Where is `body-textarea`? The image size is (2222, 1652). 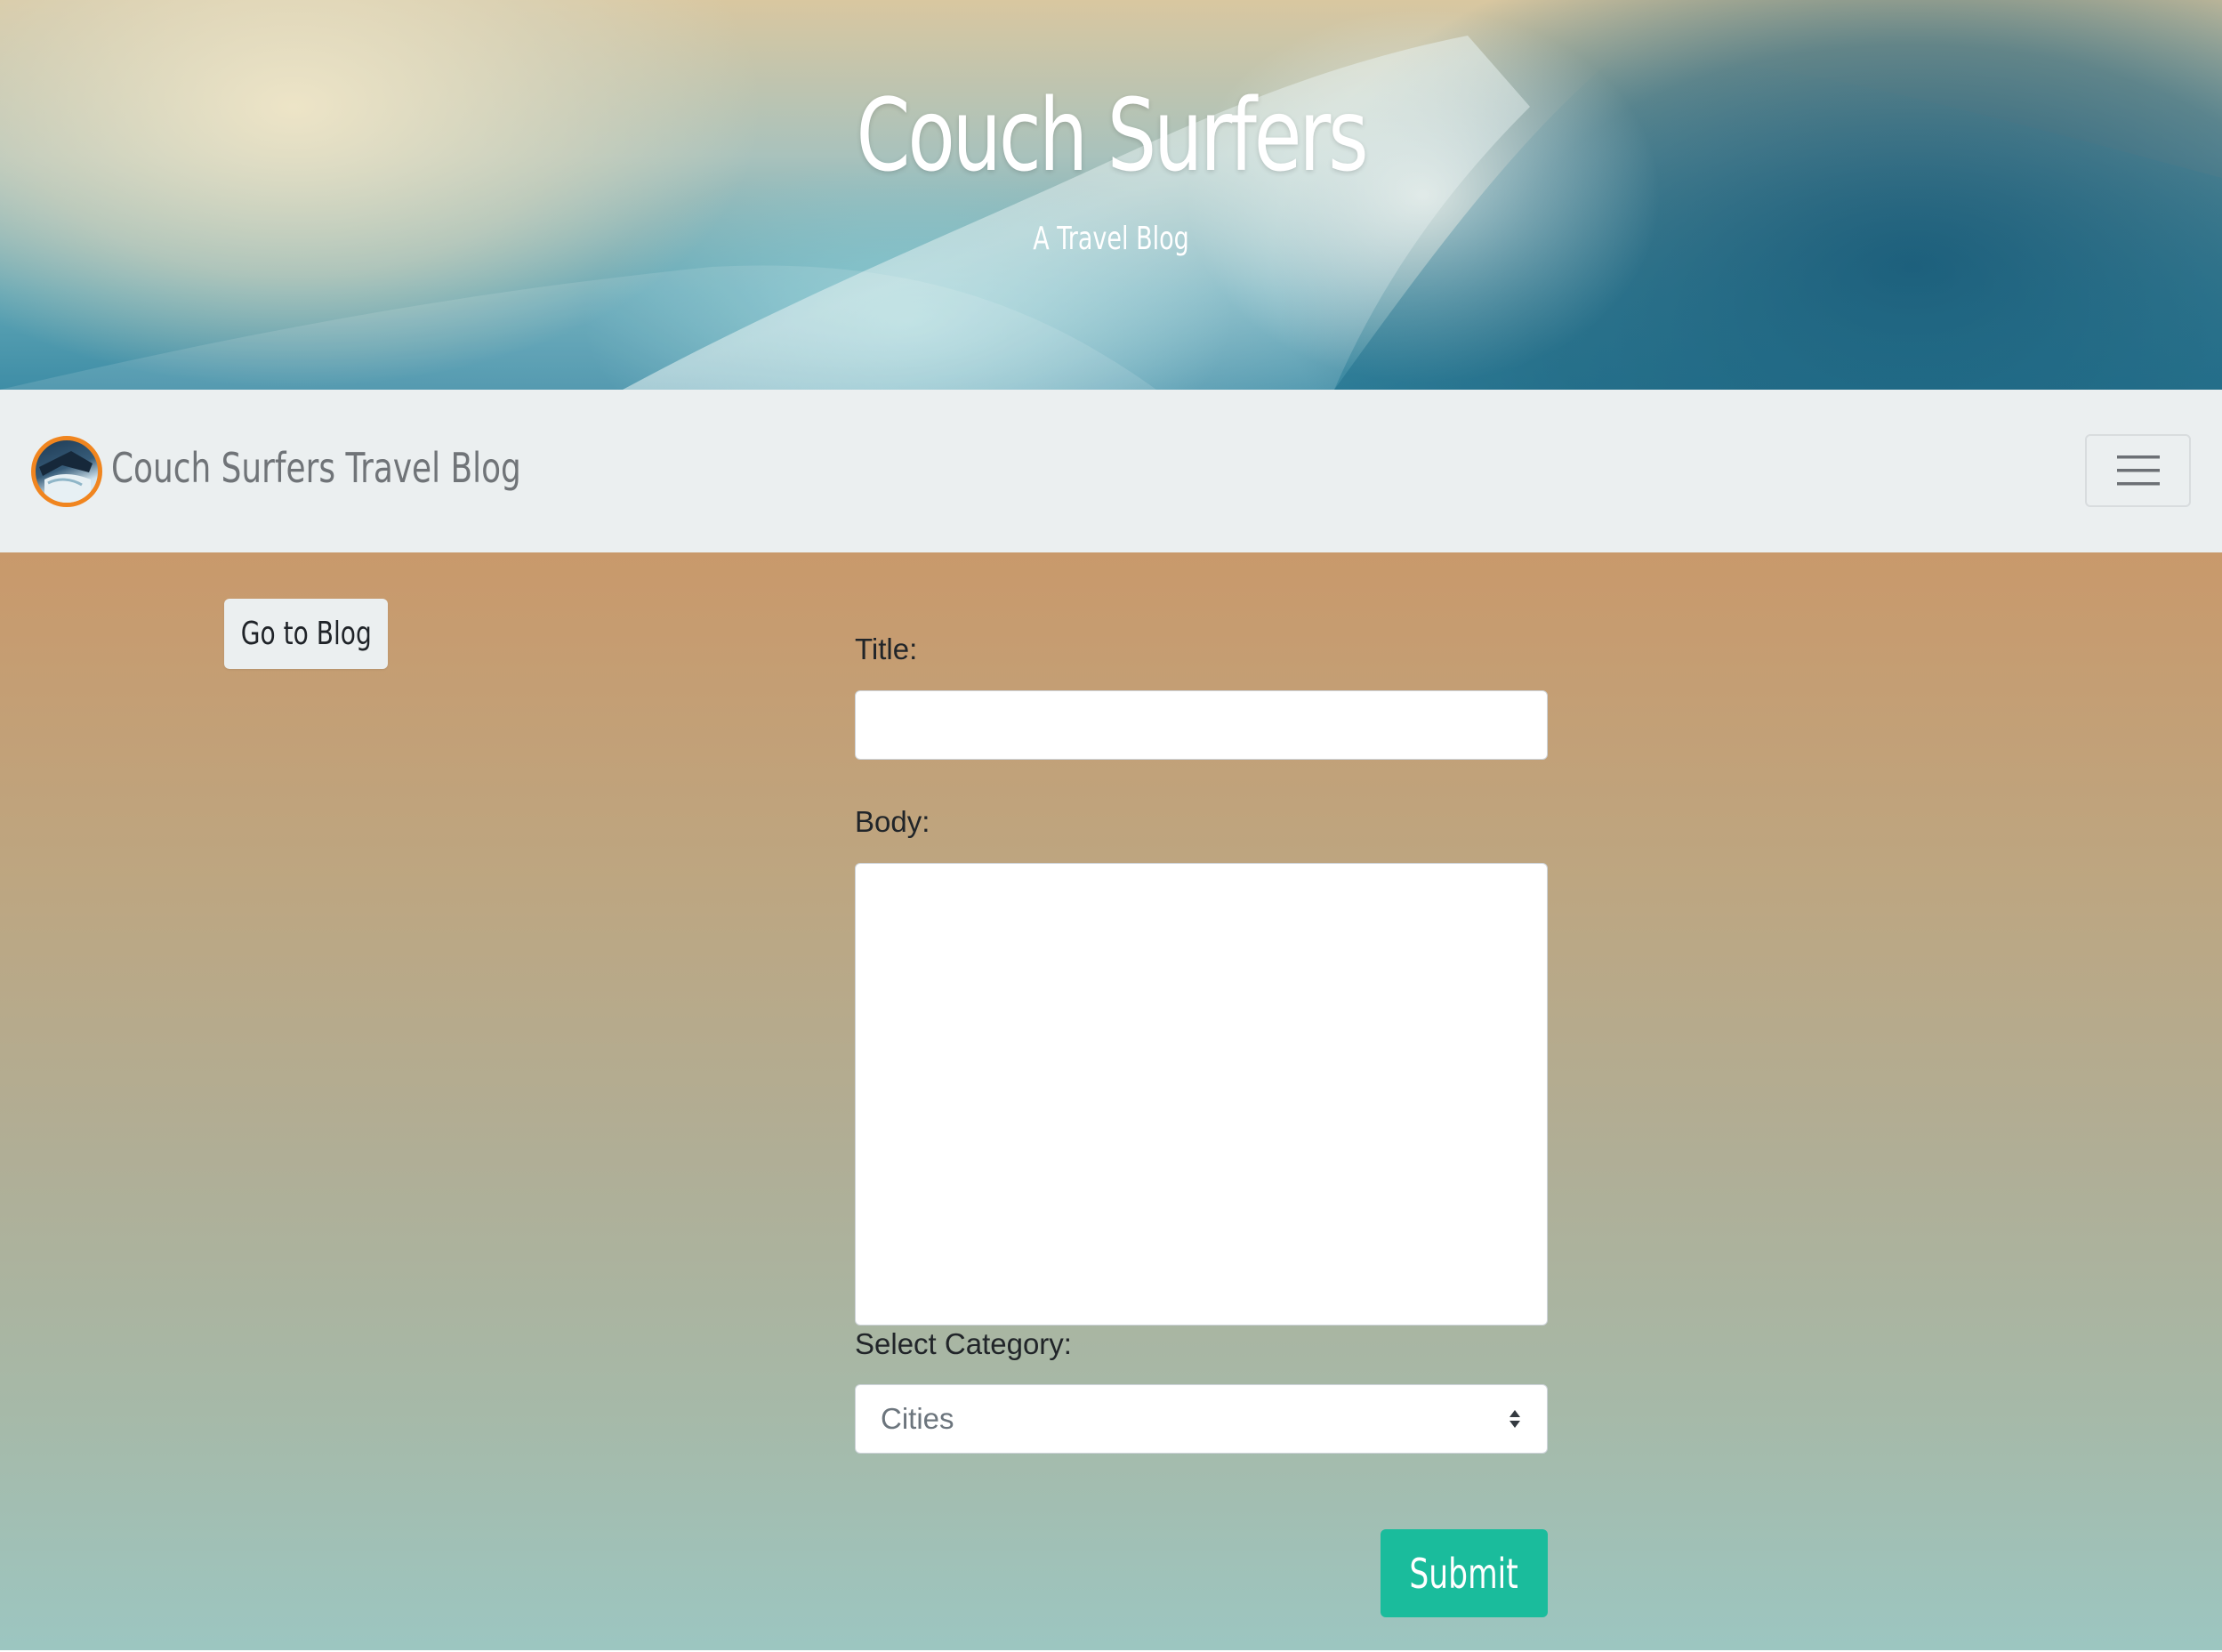 body-textarea is located at coordinates (1201, 1094).